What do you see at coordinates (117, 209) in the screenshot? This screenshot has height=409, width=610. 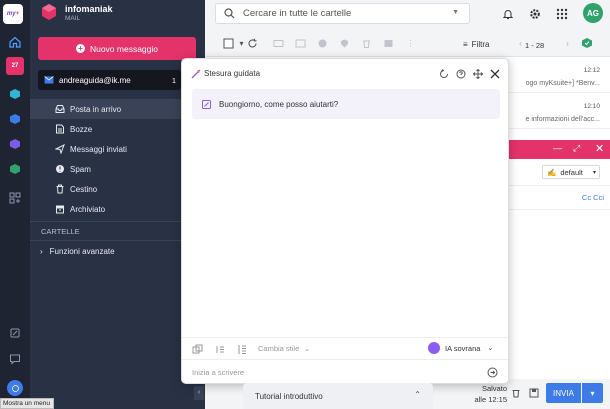 I see `folder-archive: Archiviato` at bounding box center [117, 209].